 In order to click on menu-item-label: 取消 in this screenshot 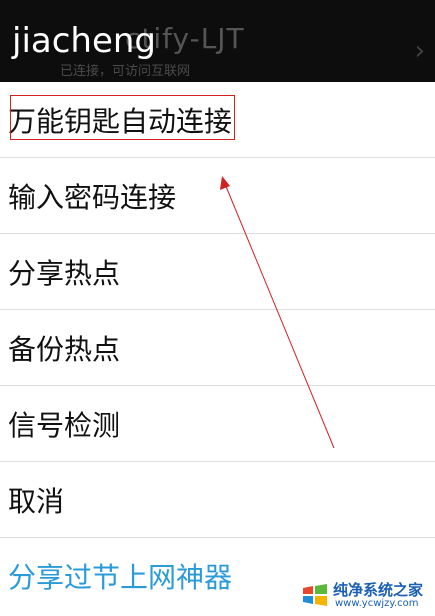, I will do `click(36, 501)`.